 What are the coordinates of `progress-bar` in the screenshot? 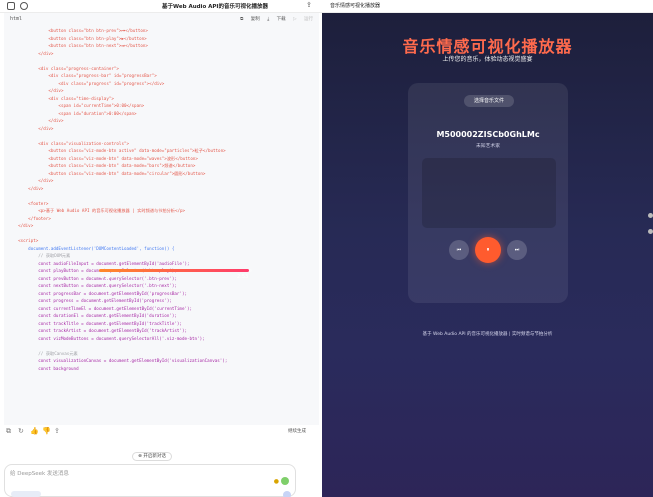 It's located at (175, 270).